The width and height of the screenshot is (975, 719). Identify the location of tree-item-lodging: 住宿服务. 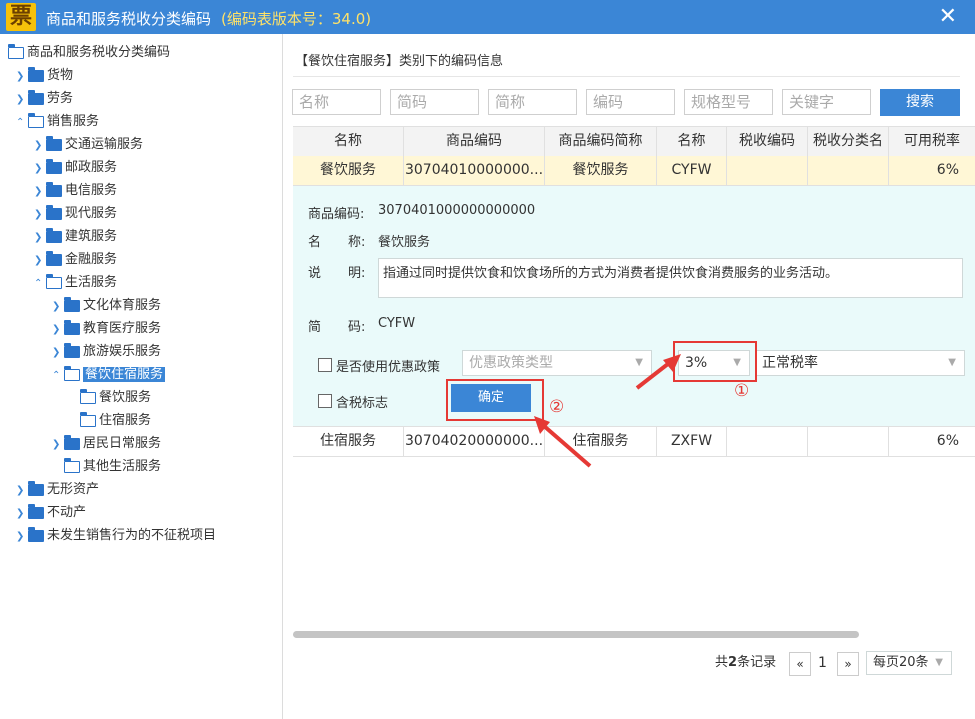
(115, 421).